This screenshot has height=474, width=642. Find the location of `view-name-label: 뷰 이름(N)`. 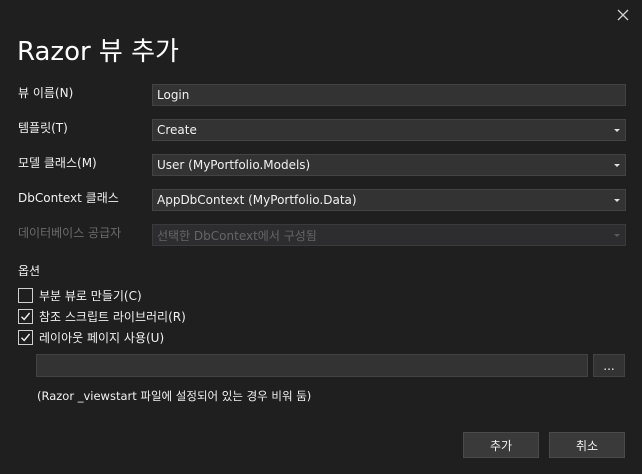

view-name-label: 뷰 이름(N) is located at coordinates (46, 93).